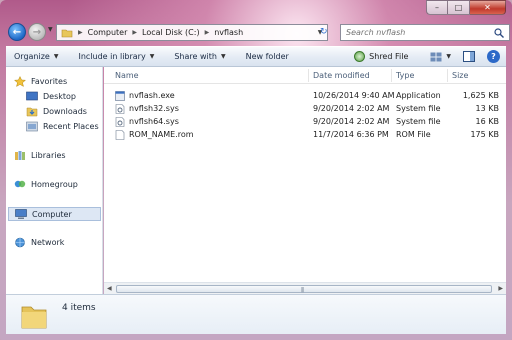 Image resolution: width=512 pixels, height=340 pixels. What do you see at coordinates (54, 184) in the screenshot?
I see `sidebar-label-homegroup: Homegroup` at bounding box center [54, 184].